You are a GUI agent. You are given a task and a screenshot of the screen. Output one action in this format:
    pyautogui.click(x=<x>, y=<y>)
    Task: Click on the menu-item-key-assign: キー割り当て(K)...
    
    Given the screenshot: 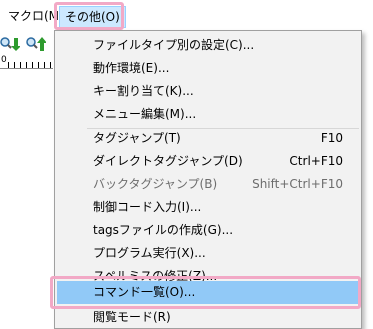 What is the action you would take?
    pyautogui.click(x=208, y=91)
    